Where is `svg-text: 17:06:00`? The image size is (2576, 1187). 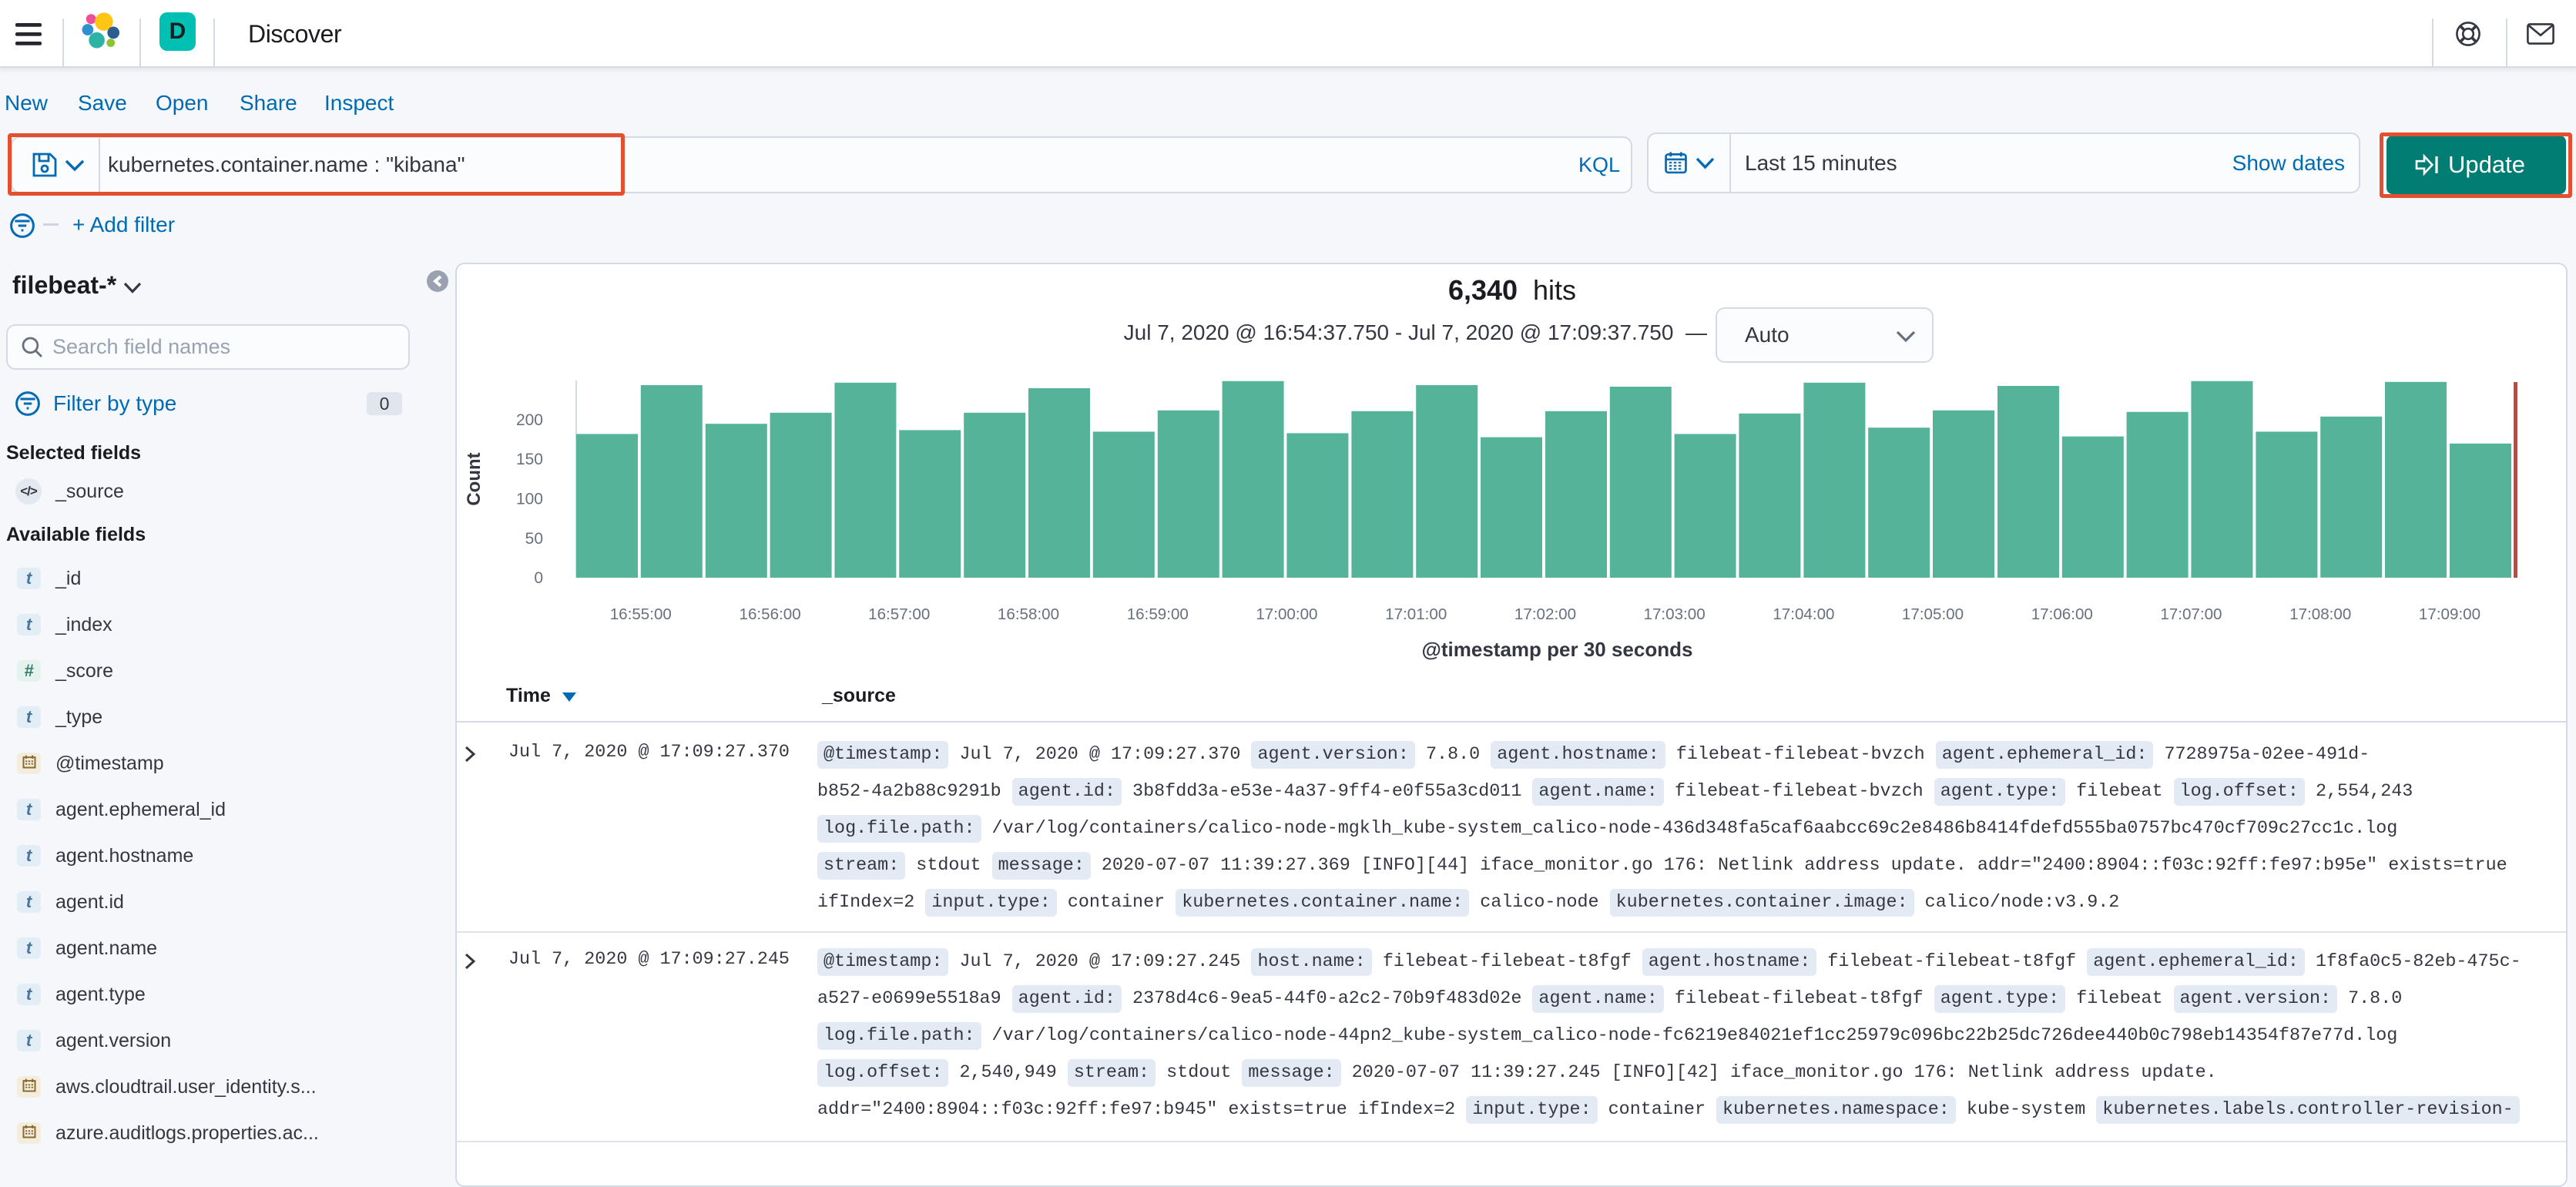
svg-text: 17:06:00 is located at coordinates (2062, 614).